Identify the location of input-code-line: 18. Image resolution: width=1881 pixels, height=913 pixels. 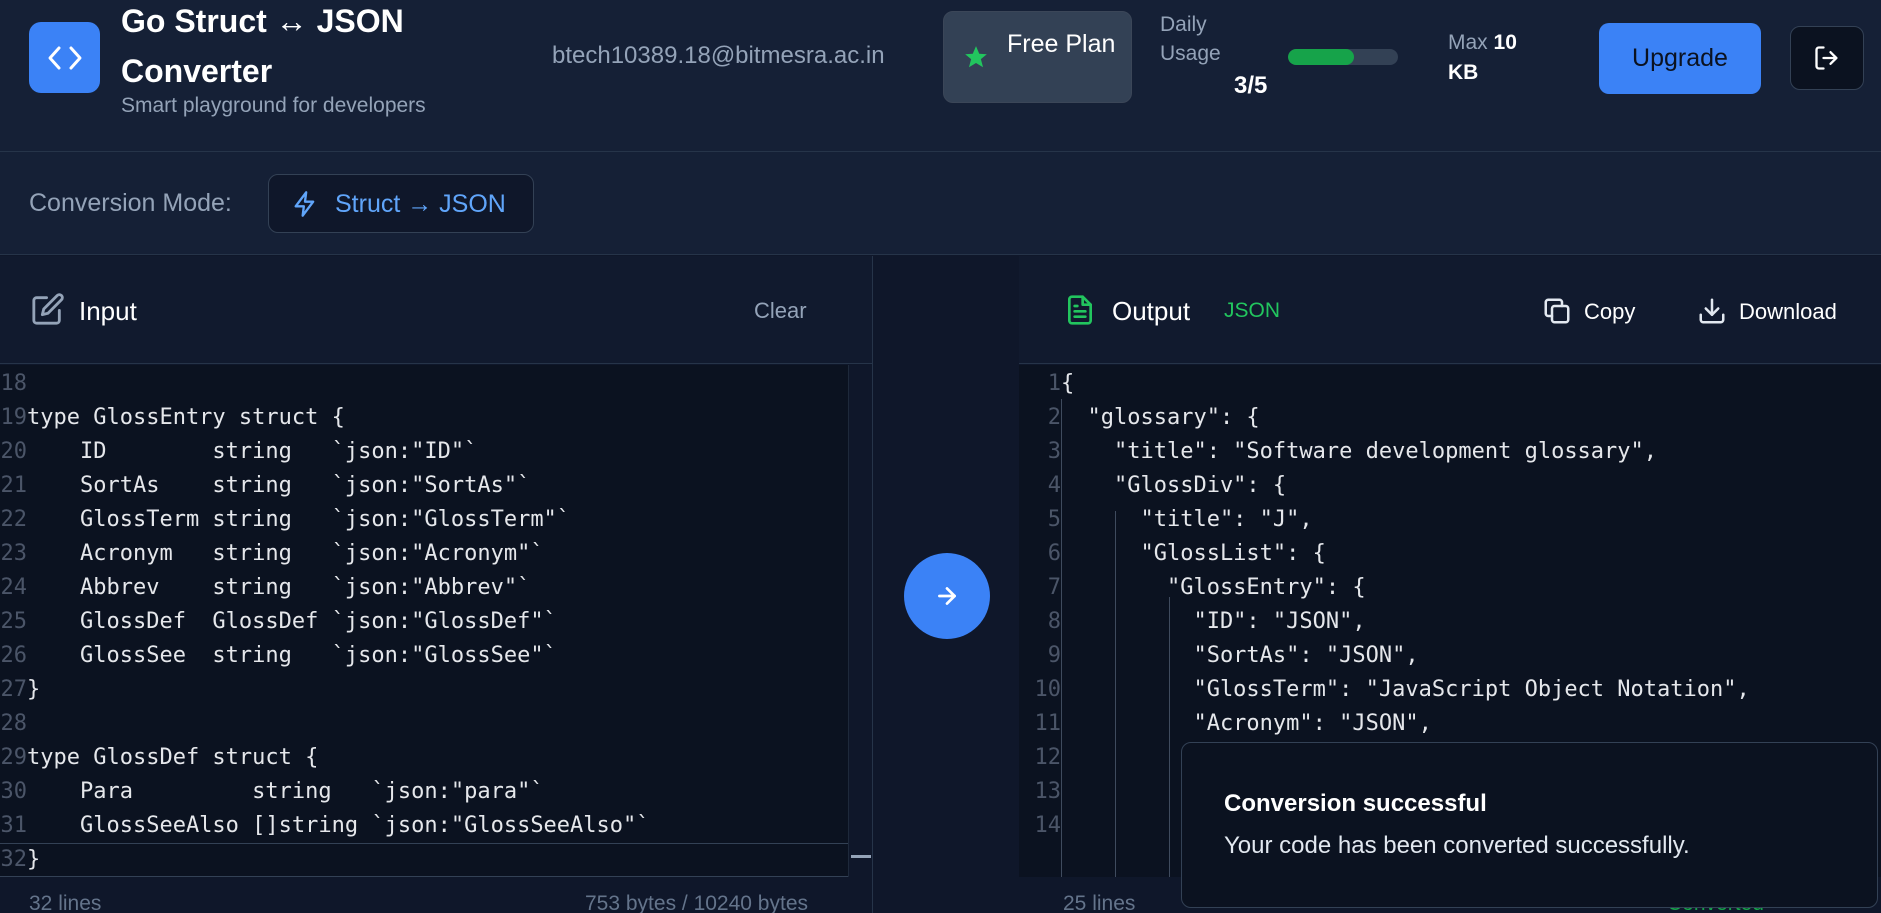
(14, 384).